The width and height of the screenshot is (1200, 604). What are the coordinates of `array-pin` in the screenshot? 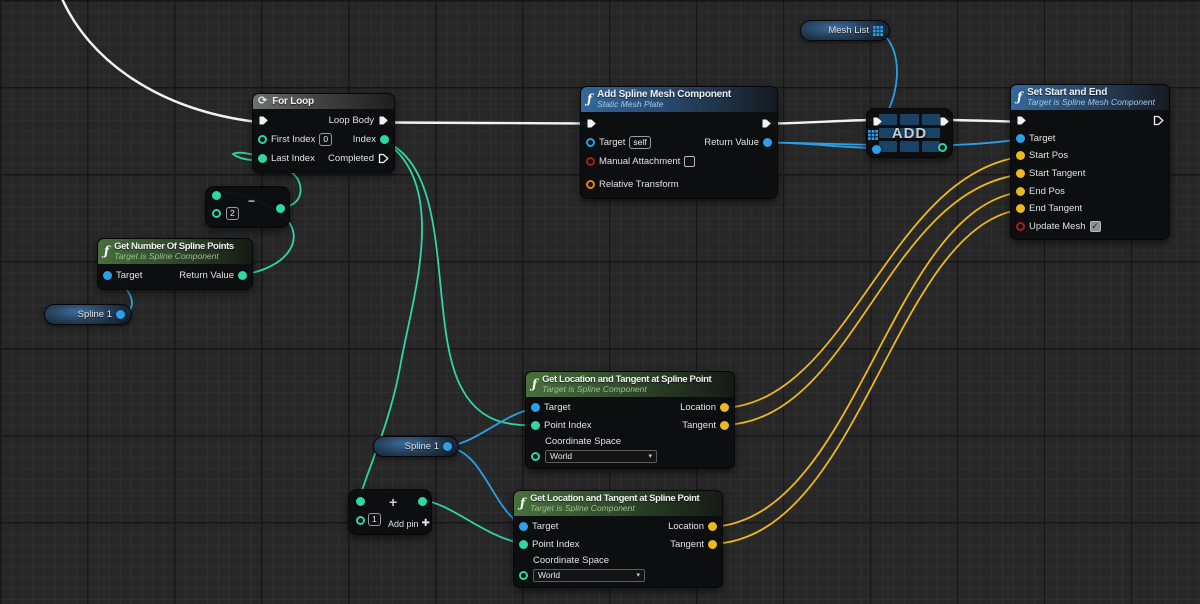 It's located at (878, 30).